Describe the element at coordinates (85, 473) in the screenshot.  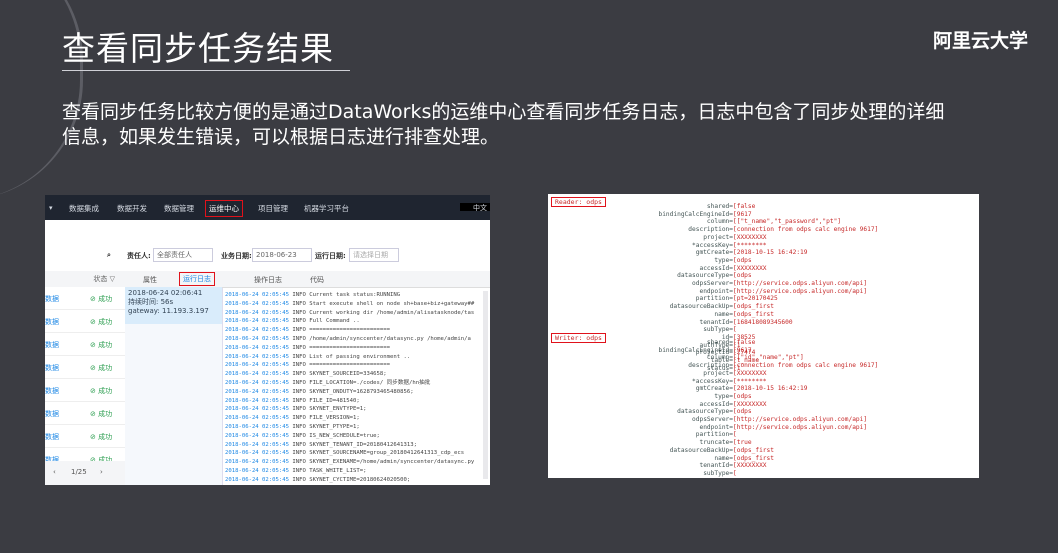
I see `pagination: ‹ 1/25 ›` at that location.